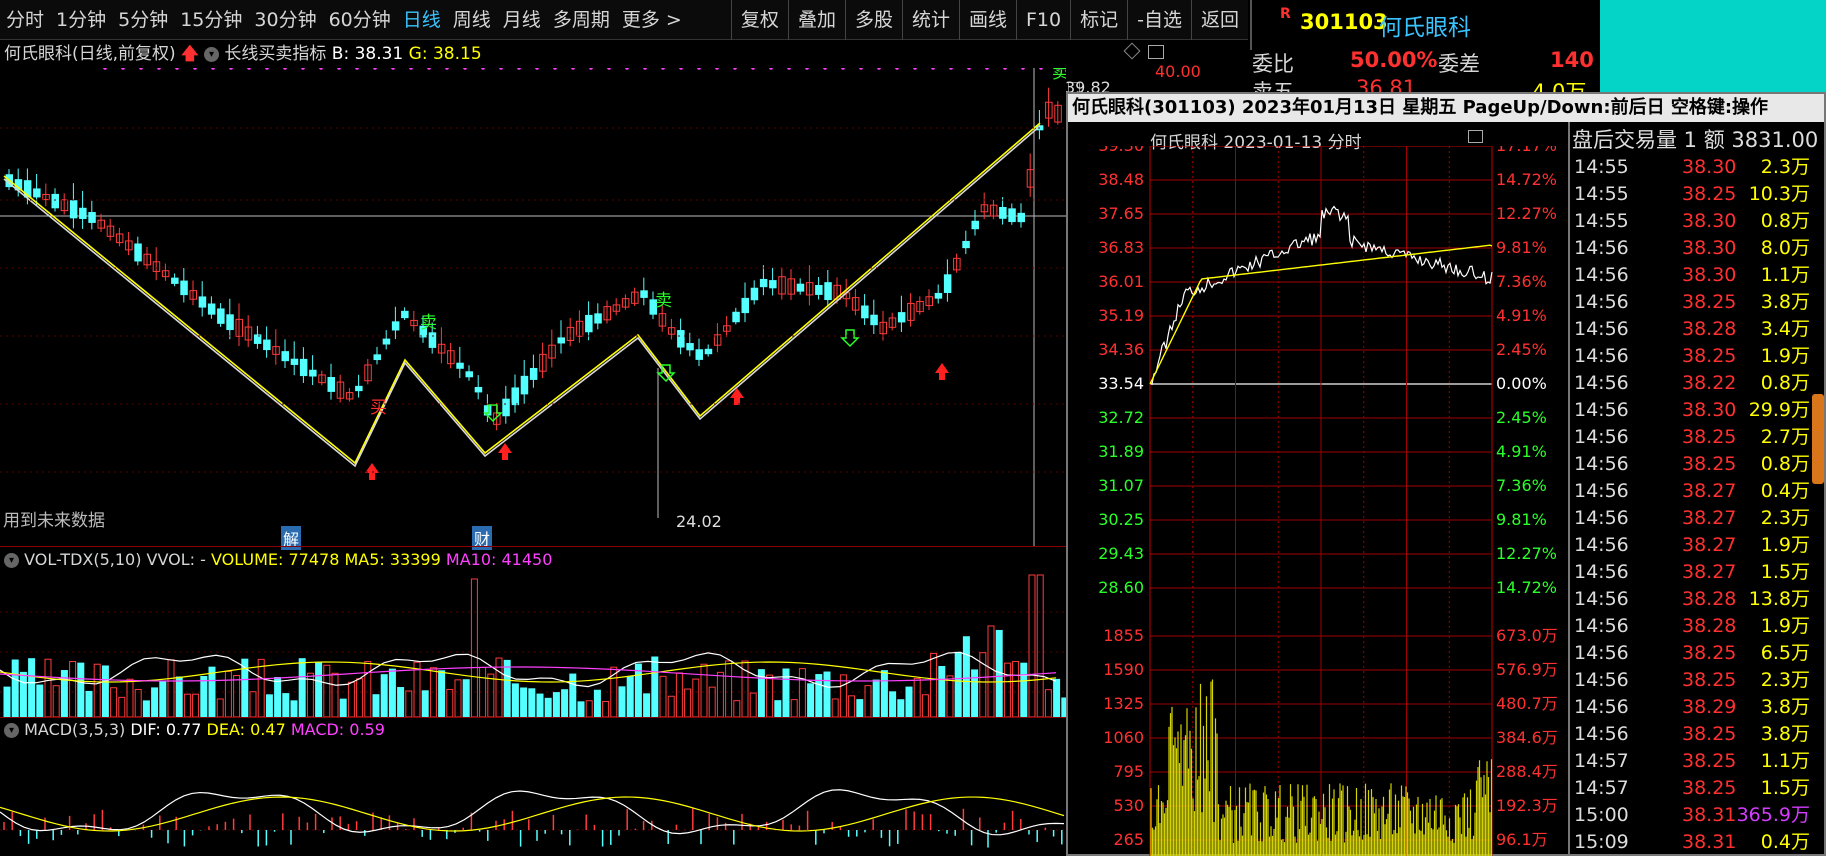 This screenshot has width=1826, height=856. What do you see at coordinates (1121, 383) in the screenshot?
I see `price-label: 33.54` at bounding box center [1121, 383].